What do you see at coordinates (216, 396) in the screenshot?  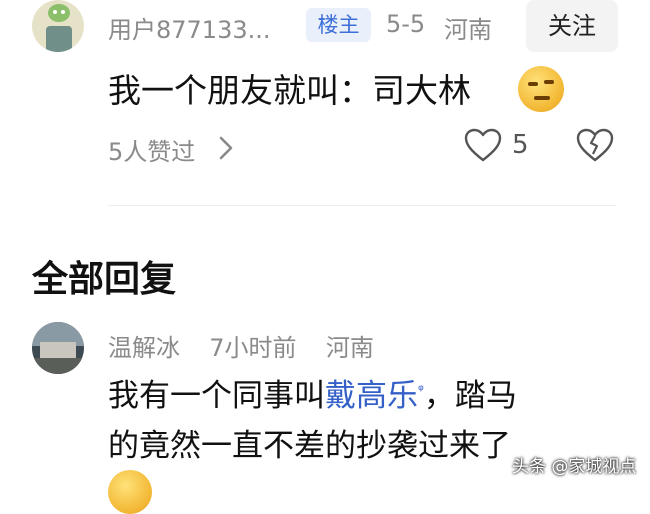 I see `reply-text-before-link: 我有一个同事叫` at bounding box center [216, 396].